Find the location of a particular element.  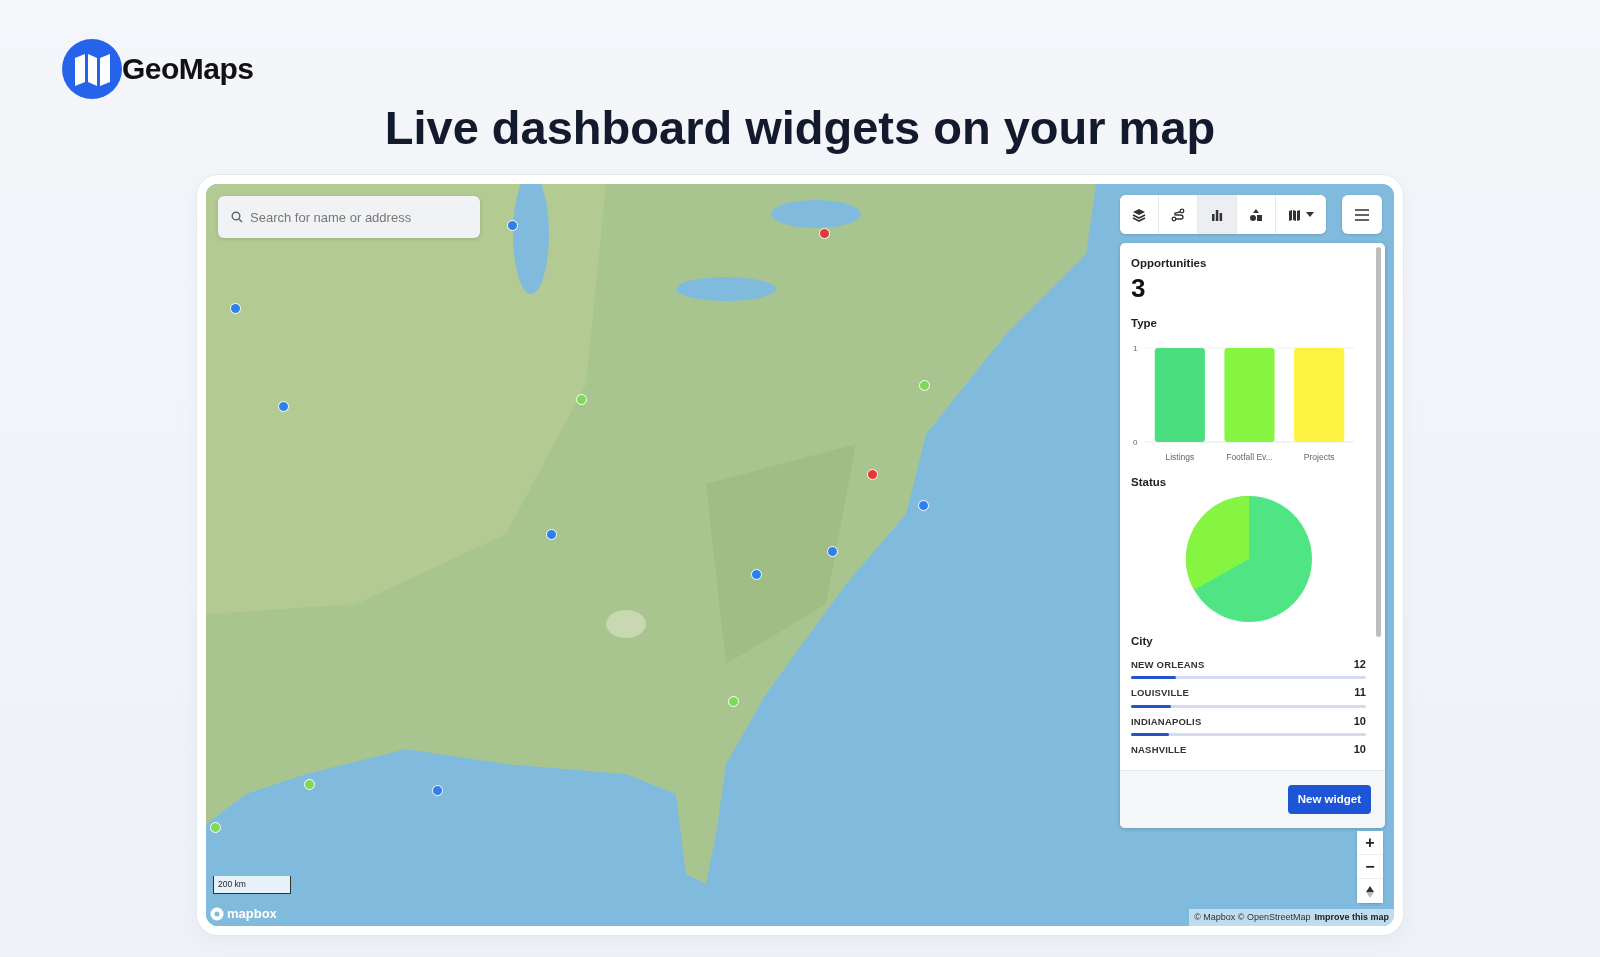

widget-title: Type is located at coordinates (1144, 323).